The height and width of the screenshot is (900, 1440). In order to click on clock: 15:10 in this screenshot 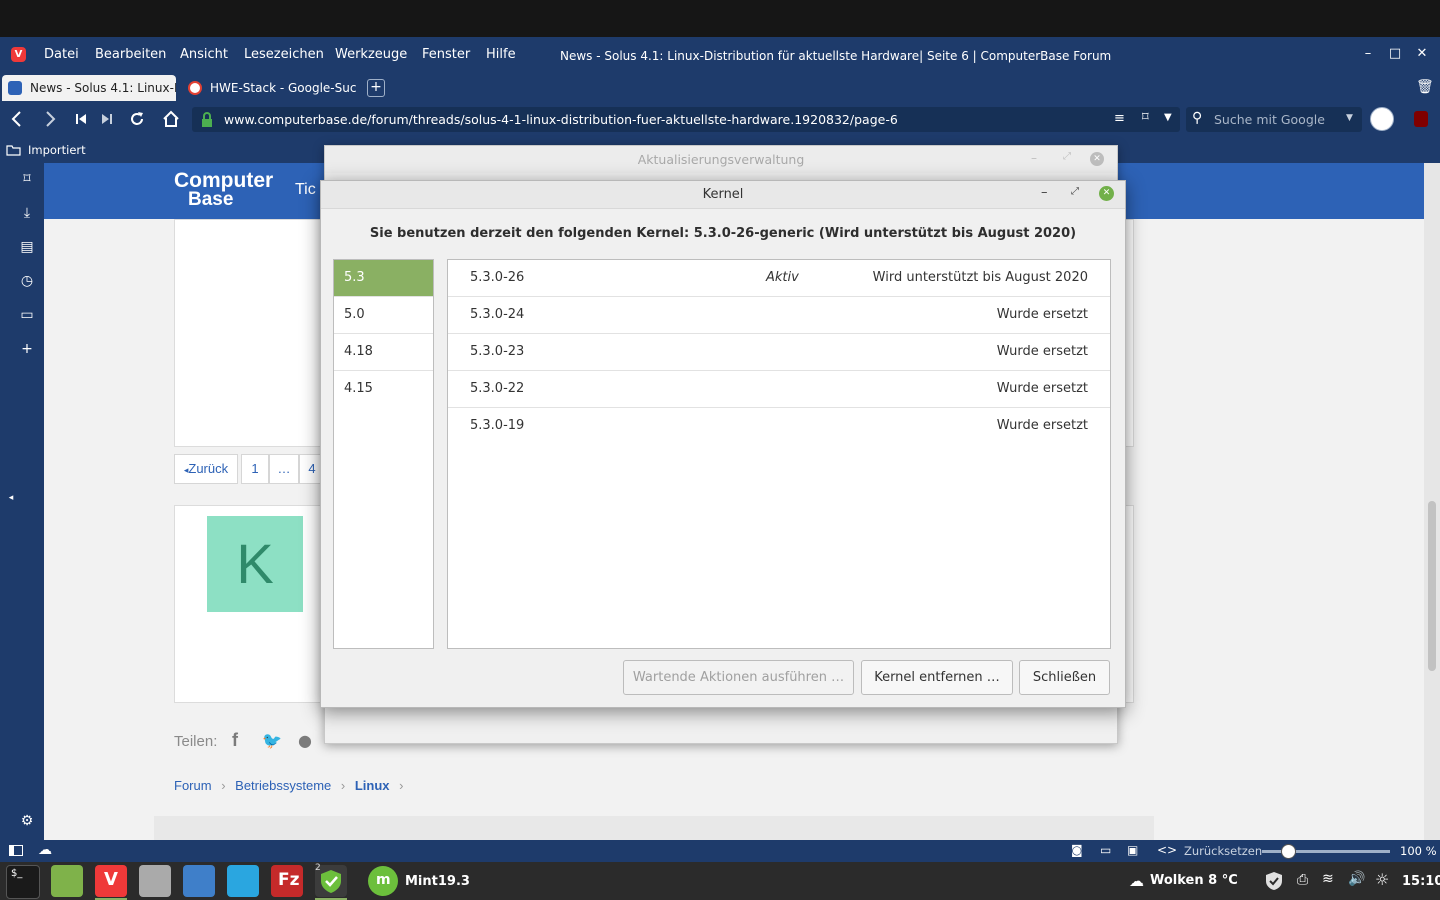, I will do `click(1421, 881)`.